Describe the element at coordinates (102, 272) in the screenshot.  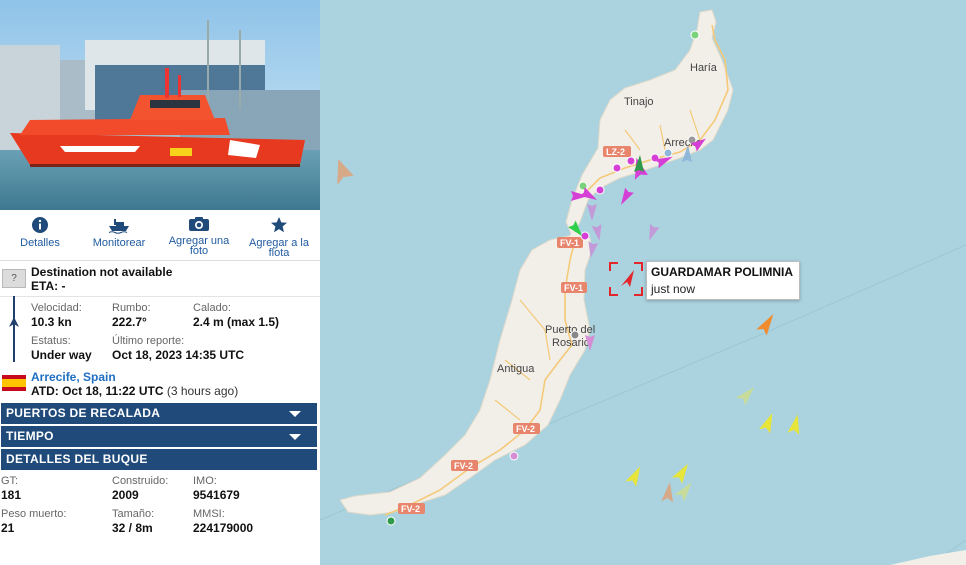
I see `destination-text: Destination not available` at that location.